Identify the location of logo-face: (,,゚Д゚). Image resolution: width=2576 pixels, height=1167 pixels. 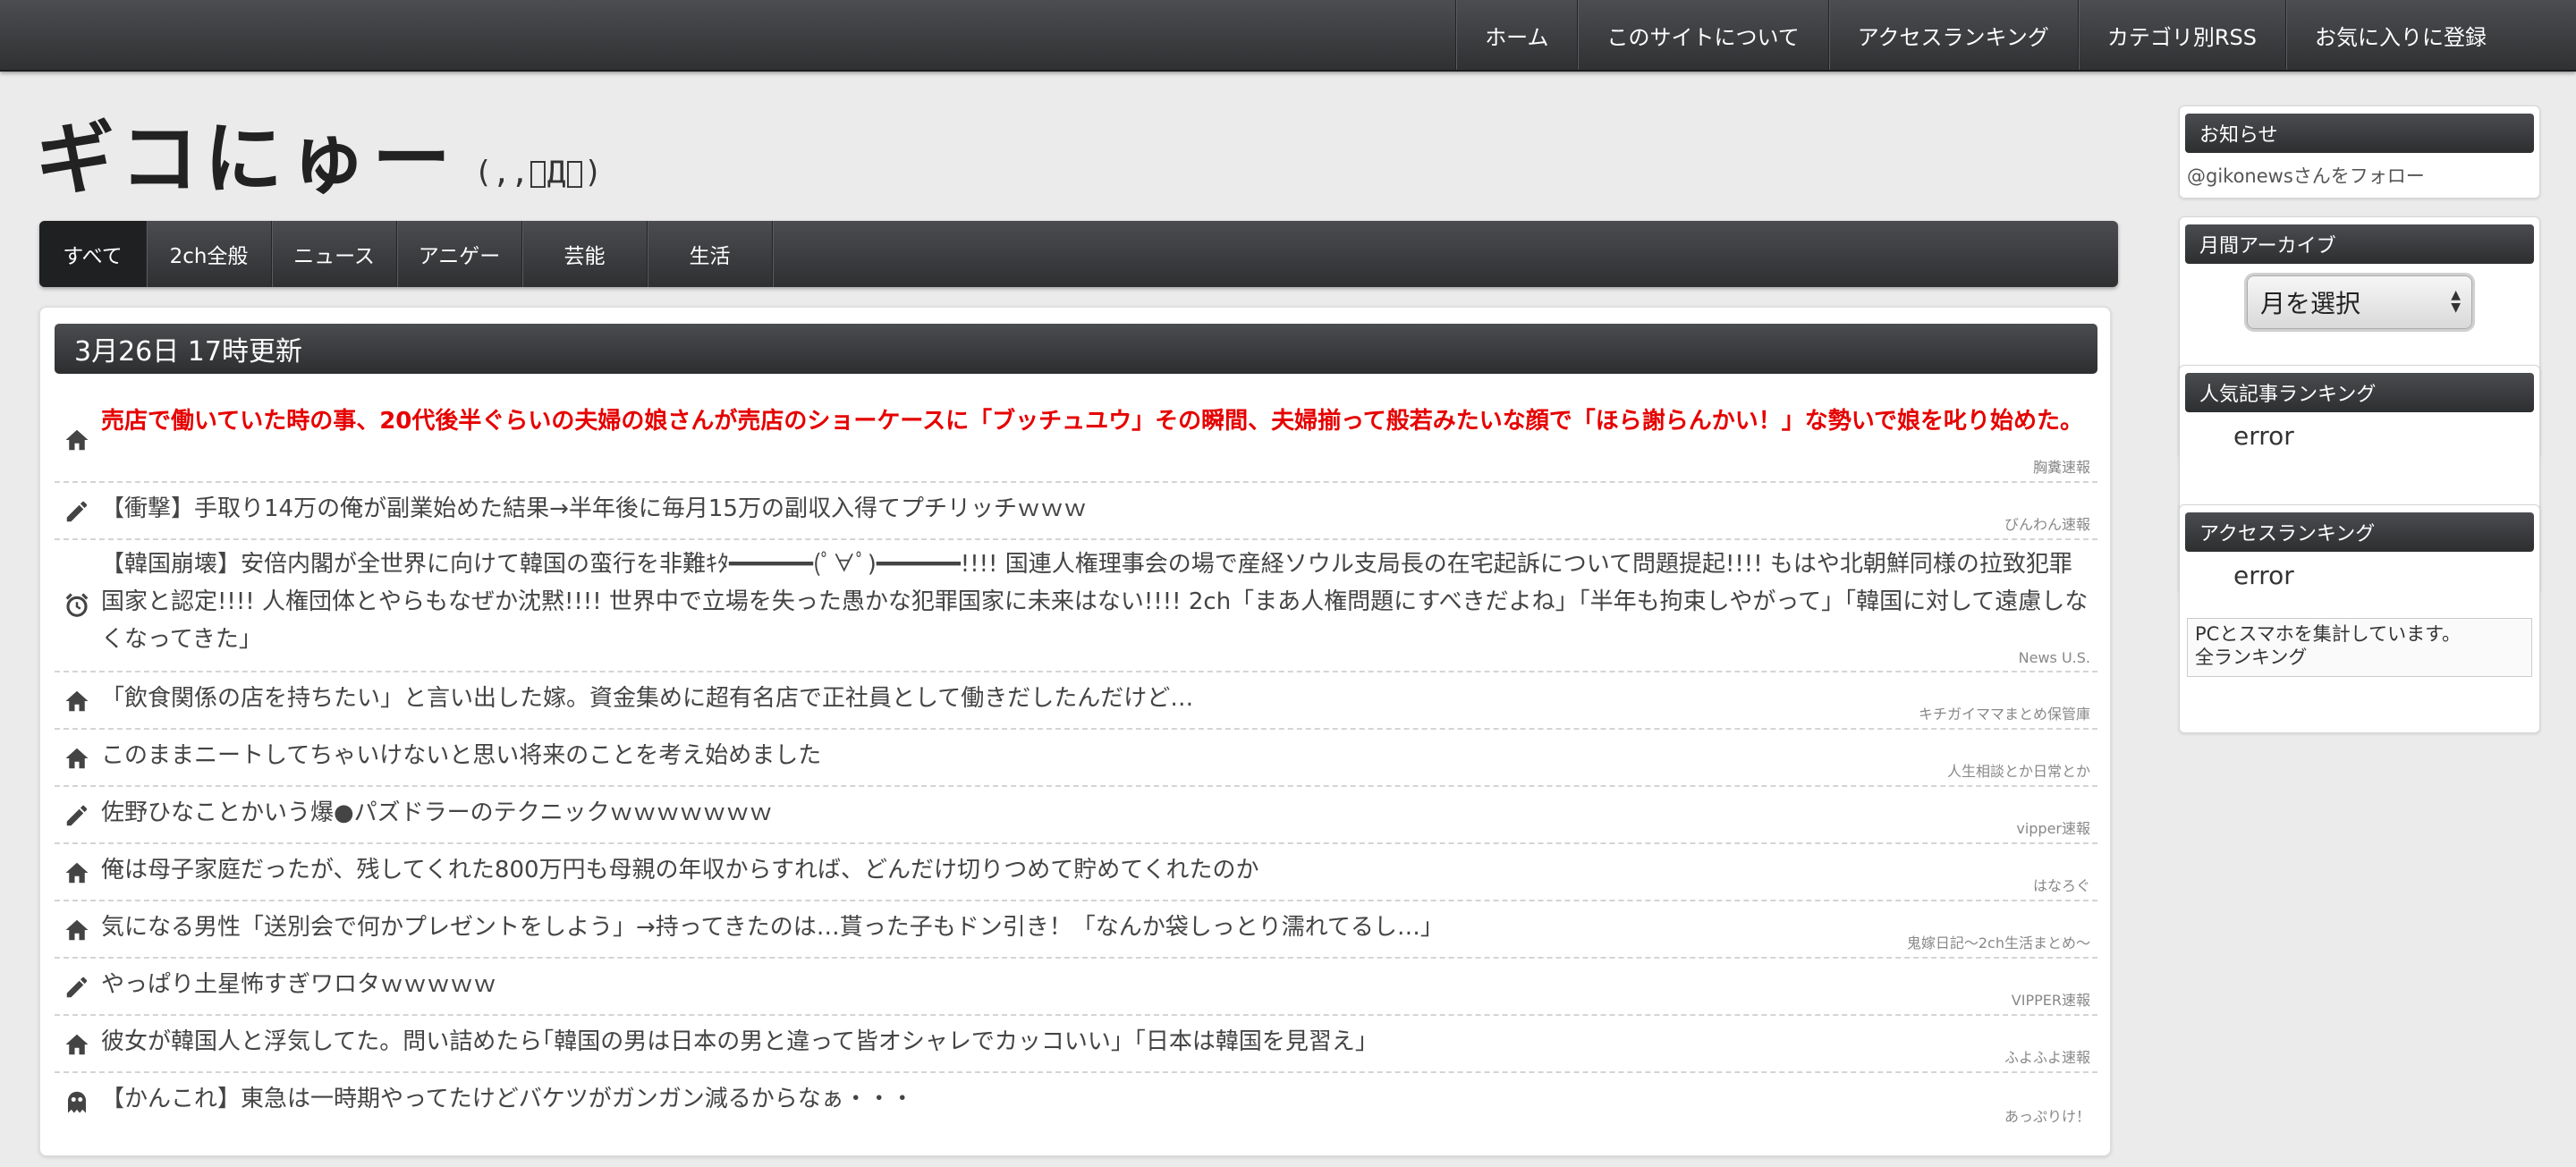
(538, 172).